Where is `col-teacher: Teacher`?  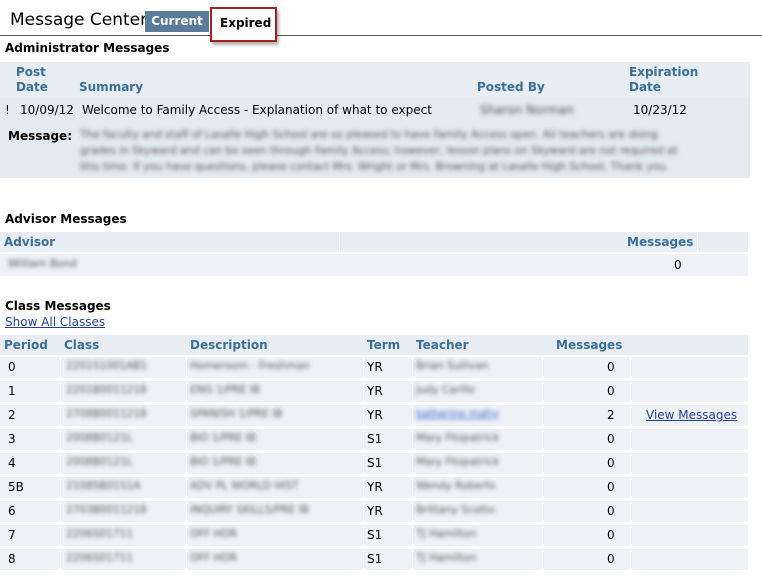
col-teacher: Teacher is located at coordinates (442, 345).